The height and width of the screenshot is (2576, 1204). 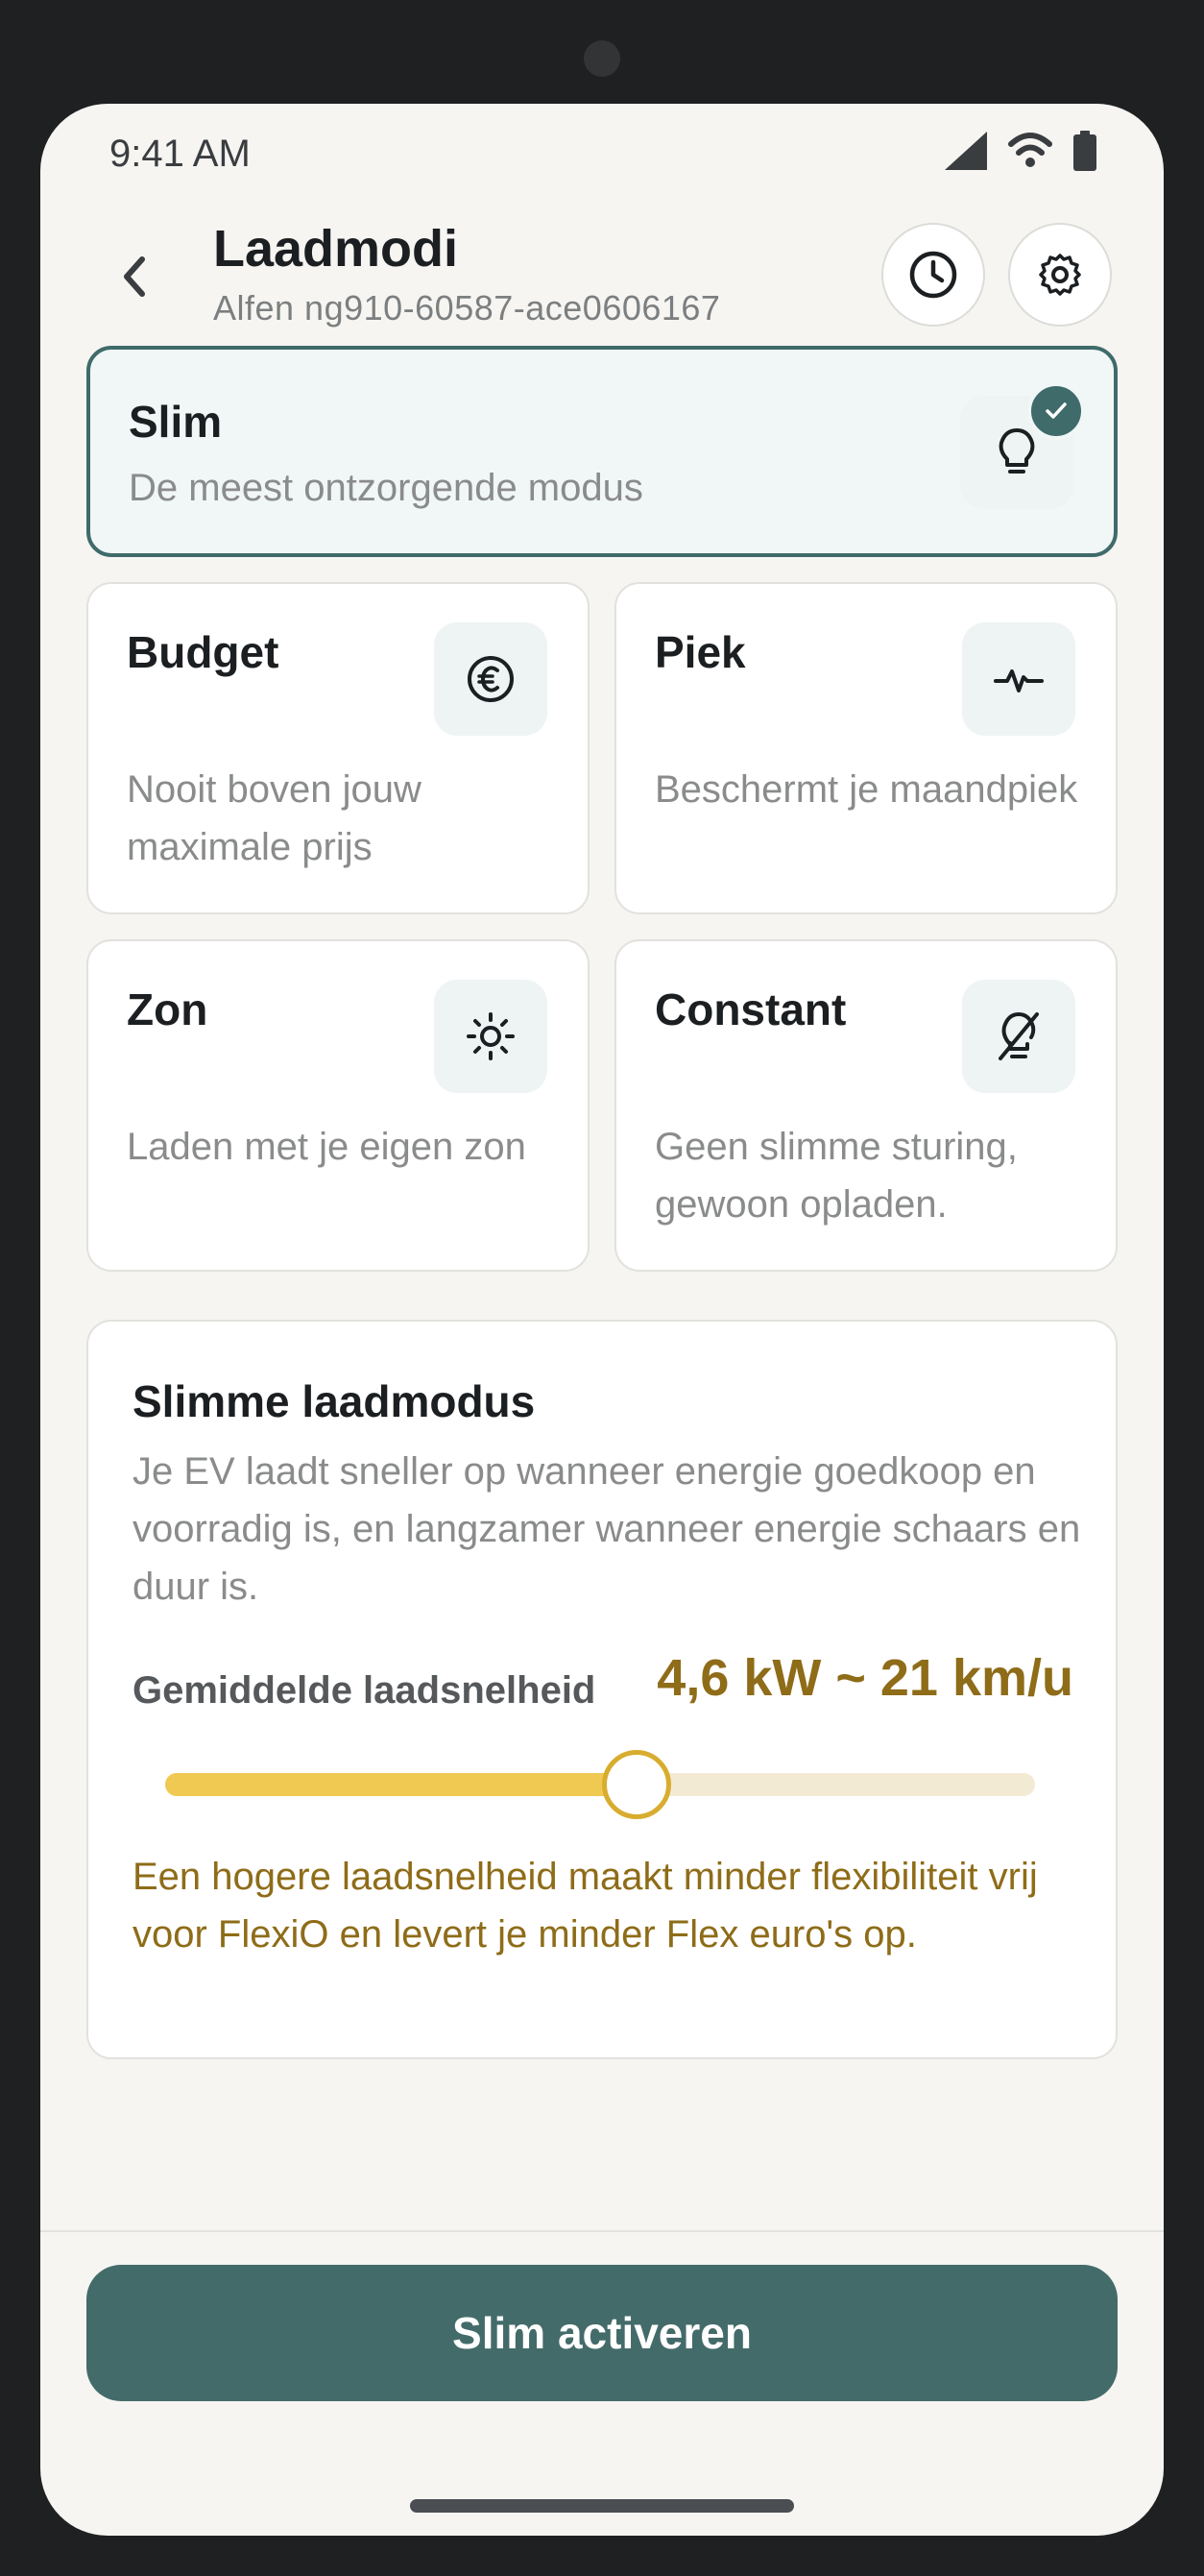 What do you see at coordinates (602, 2506) in the screenshot?
I see `home-indicator` at bounding box center [602, 2506].